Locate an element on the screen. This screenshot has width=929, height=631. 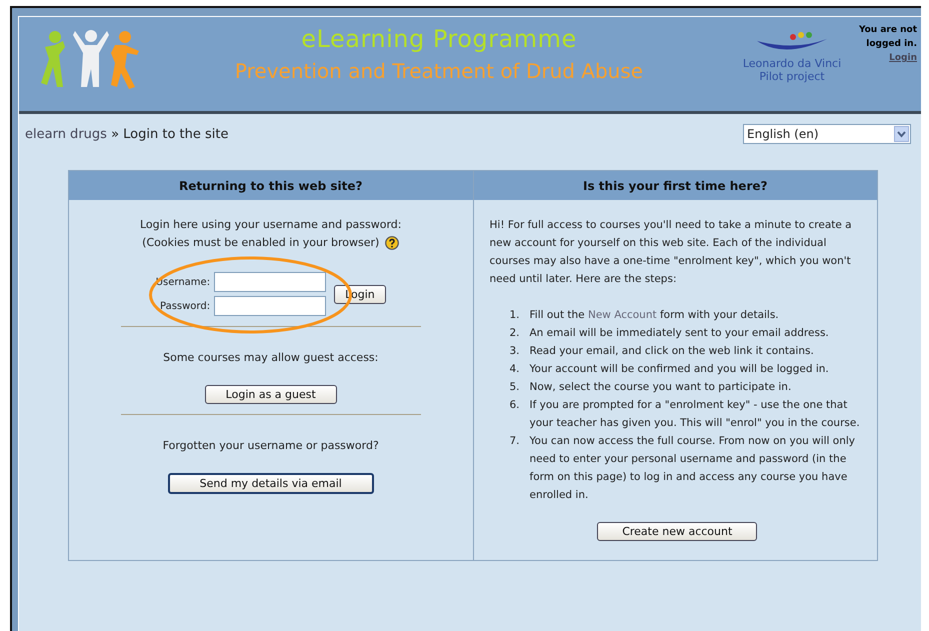
cookies-note: (Cookies must be enabled in your browser) is located at coordinates (261, 242).